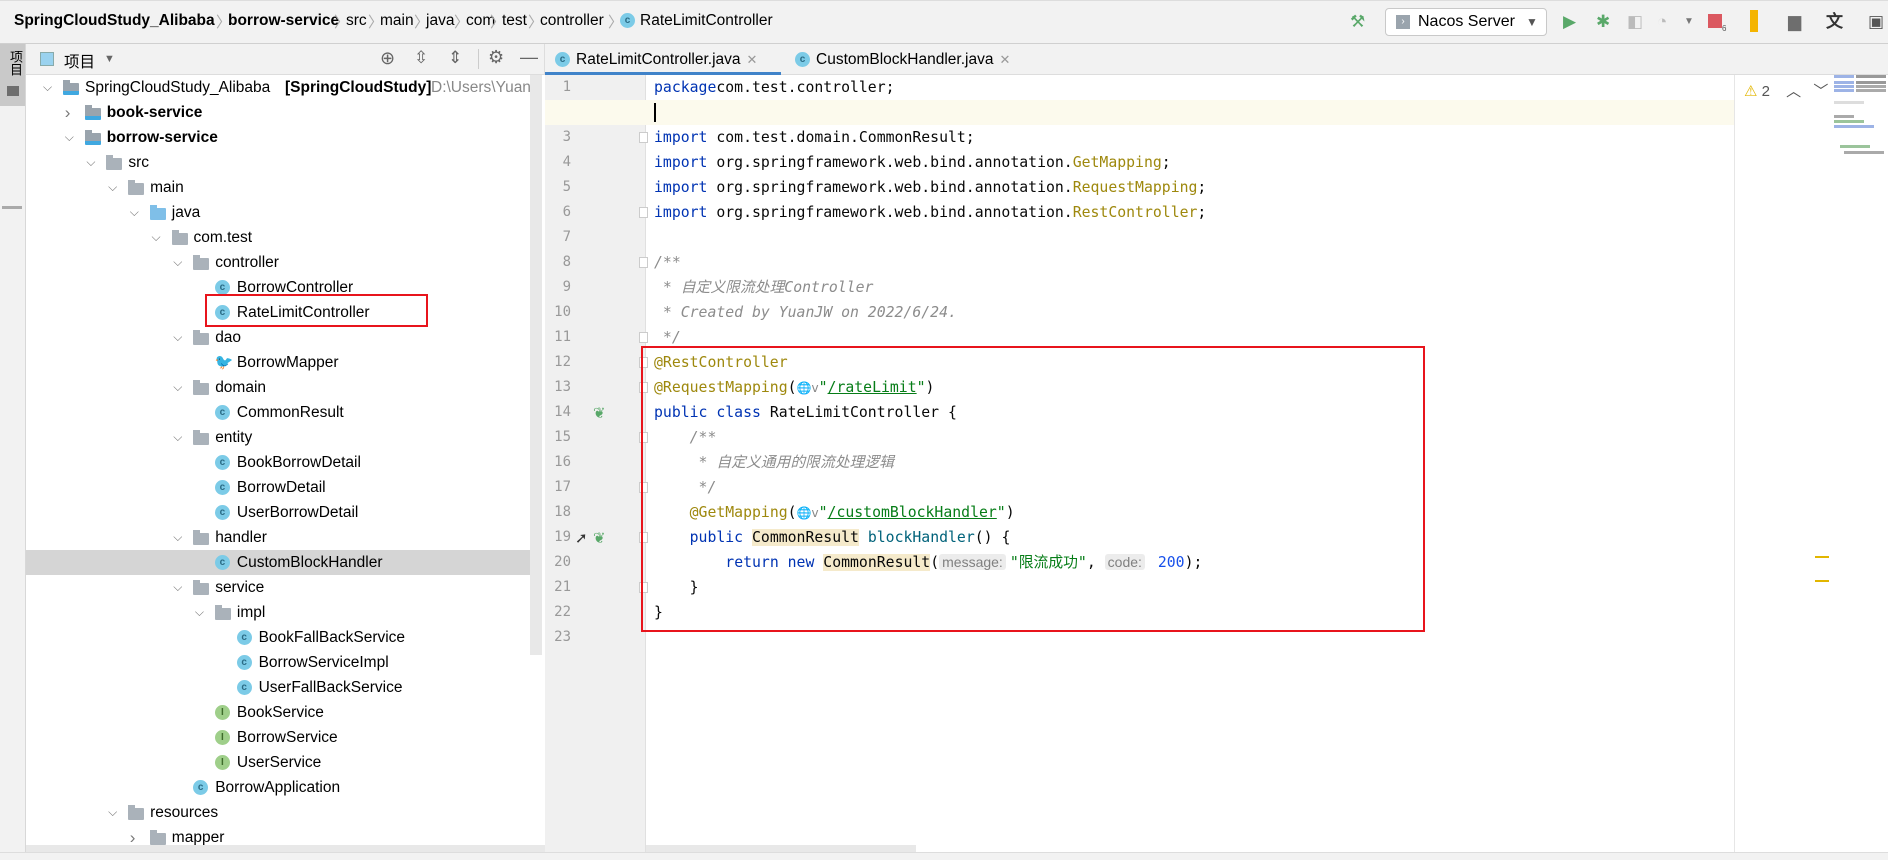 The height and width of the screenshot is (860, 1888). Describe the element at coordinates (278, 762) in the screenshot. I see `tree-item: I UserService` at that location.